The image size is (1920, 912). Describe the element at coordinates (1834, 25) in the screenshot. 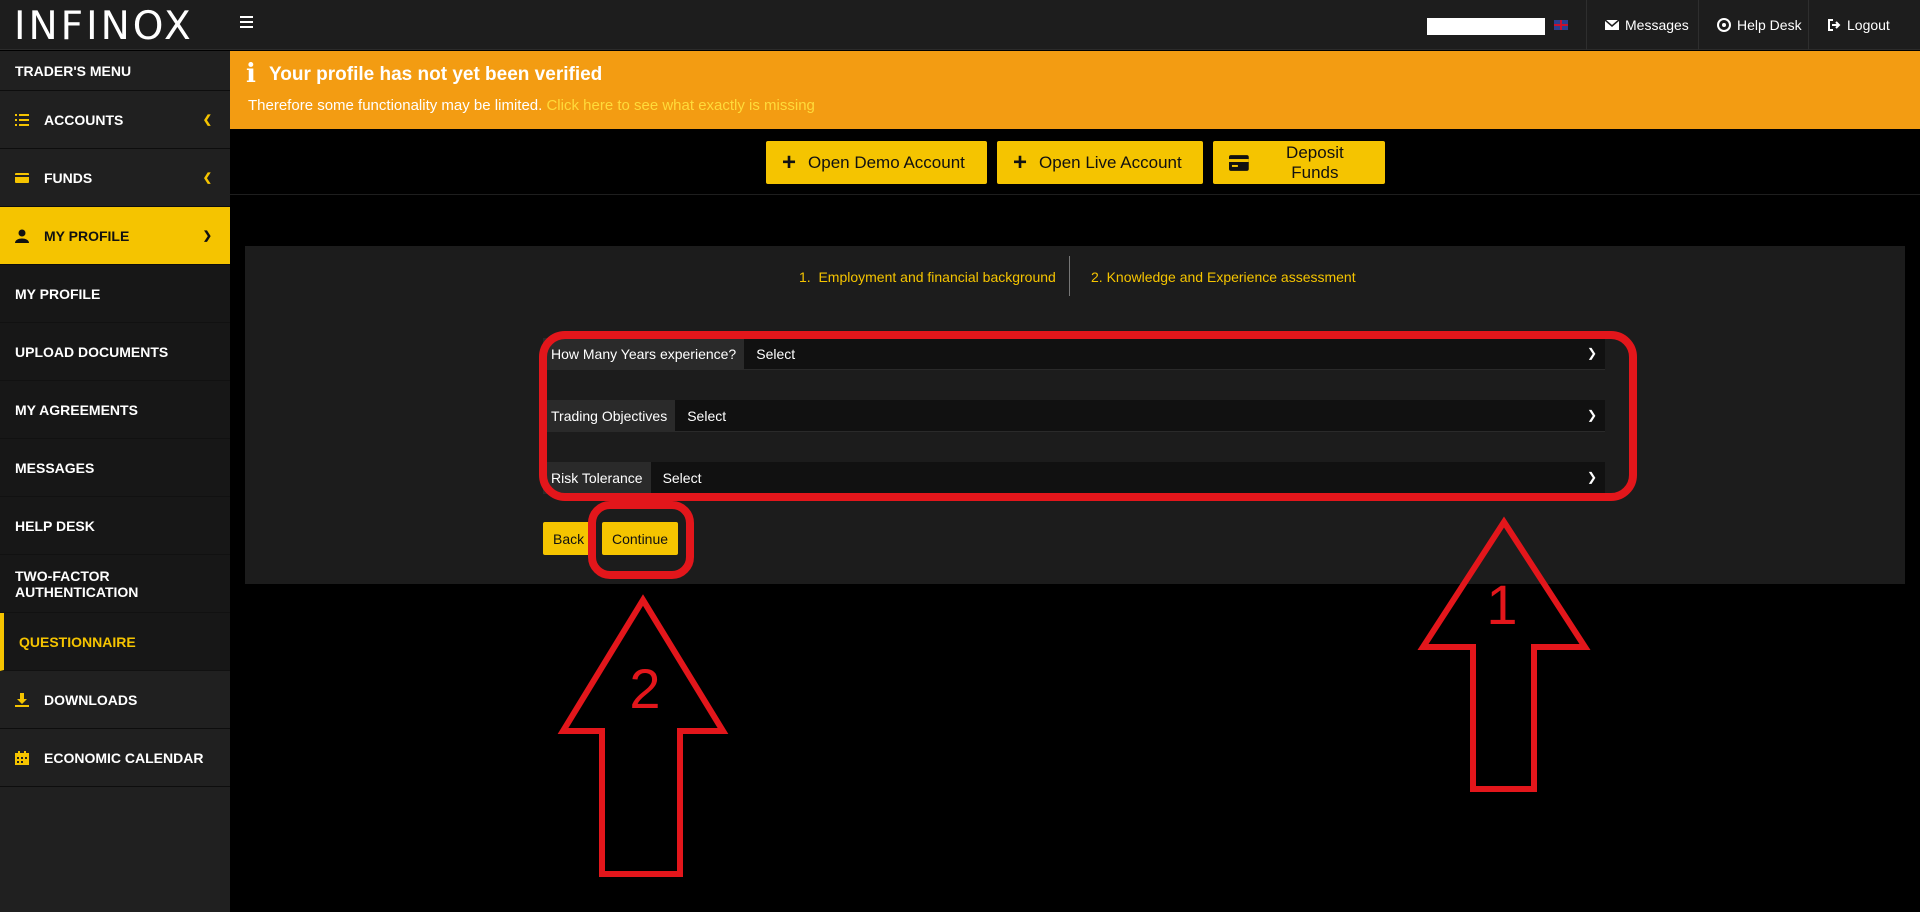

I see `logout-icon` at that location.